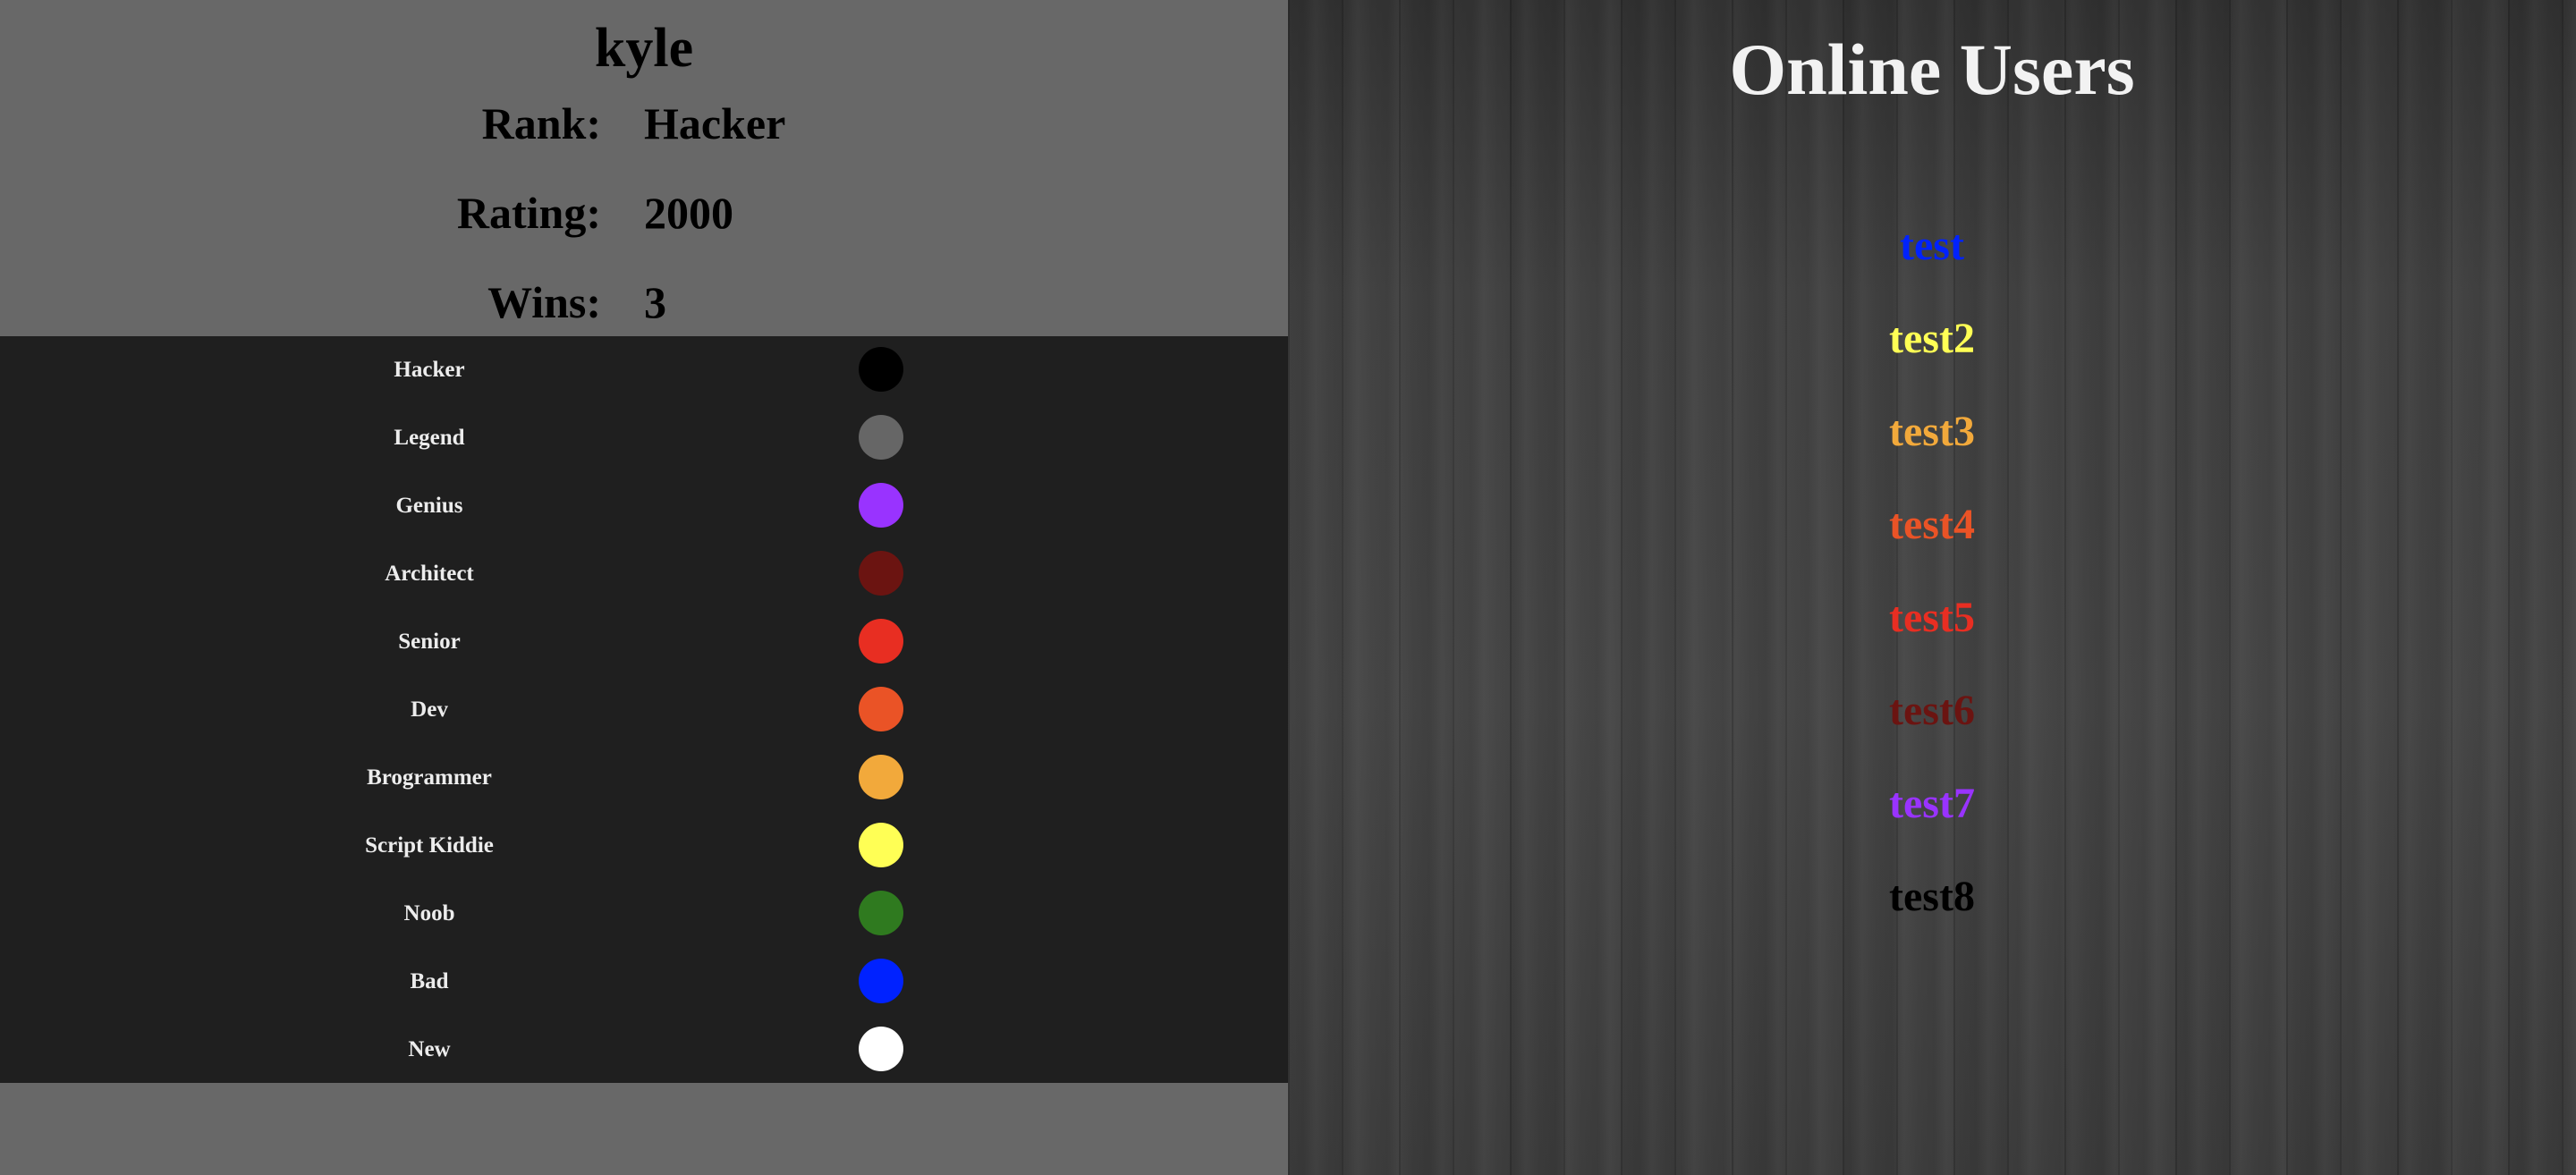 The image size is (2576, 1175). What do you see at coordinates (1932, 339) in the screenshot?
I see `online-user: test2` at bounding box center [1932, 339].